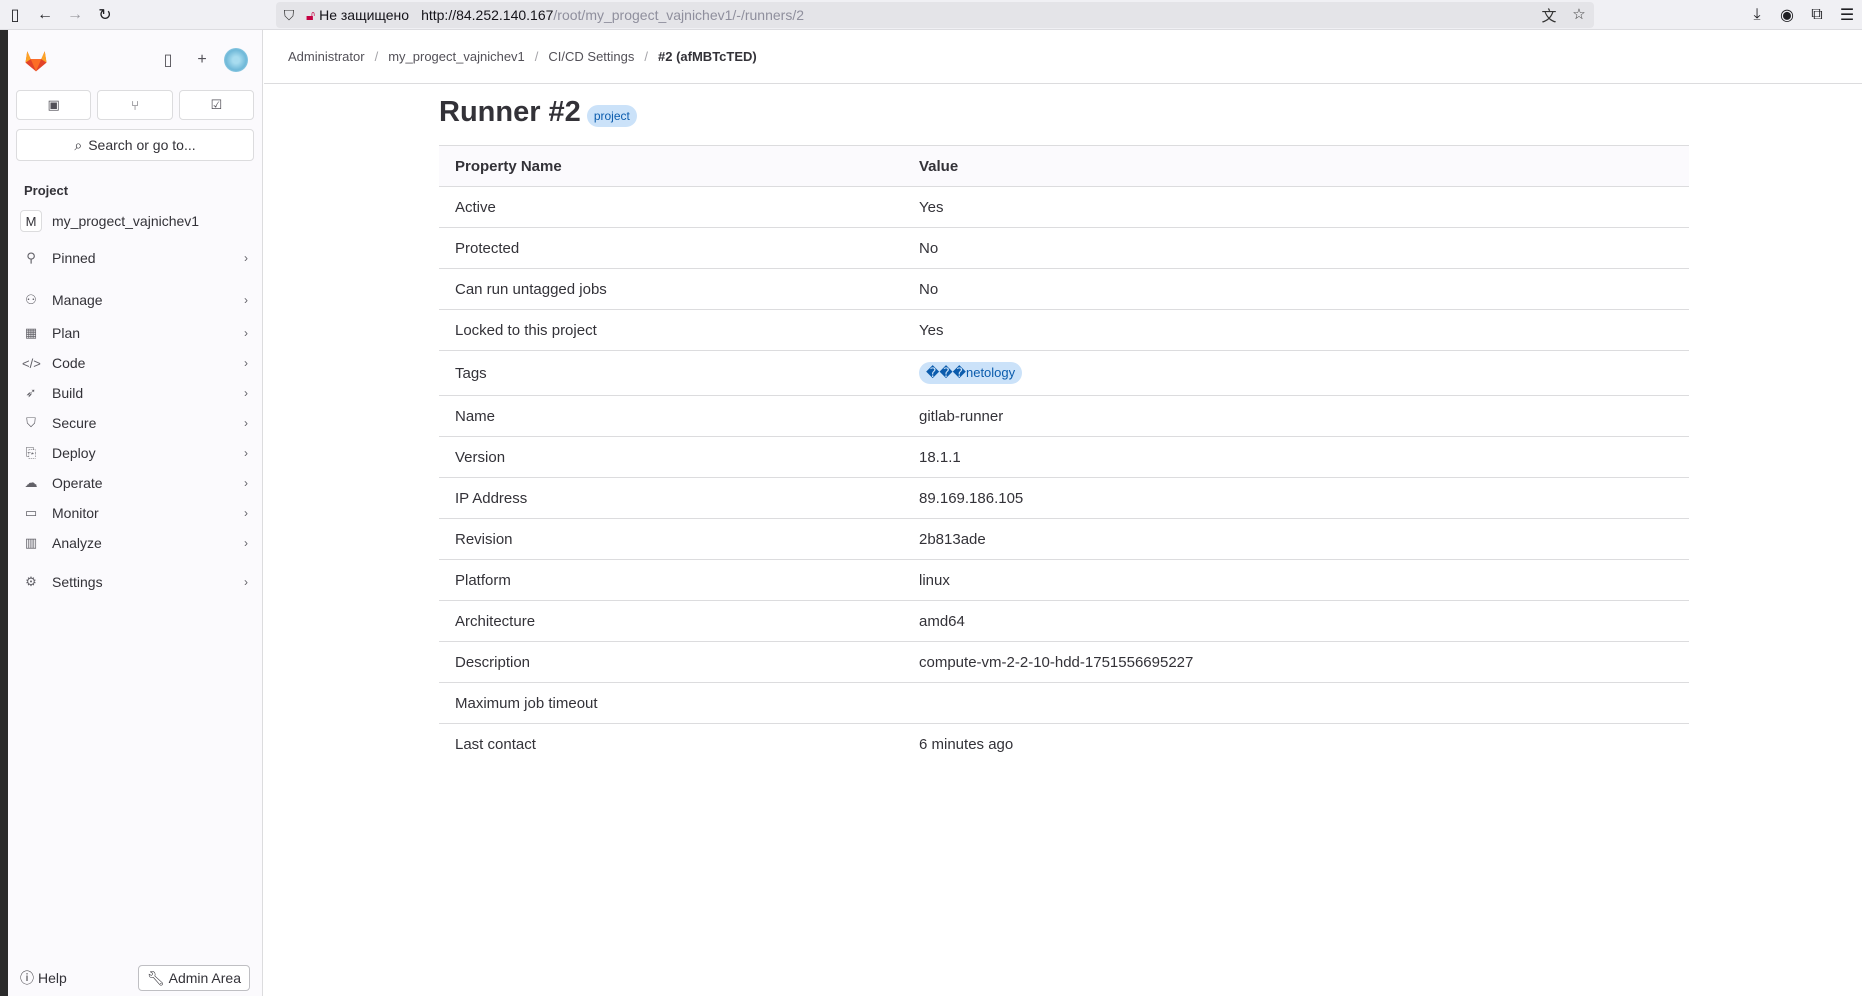 The image size is (1862, 996). What do you see at coordinates (456, 56) in the screenshot?
I see `breadcrumb-project: my_progect_vajnichev1` at bounding box center [456, 56].